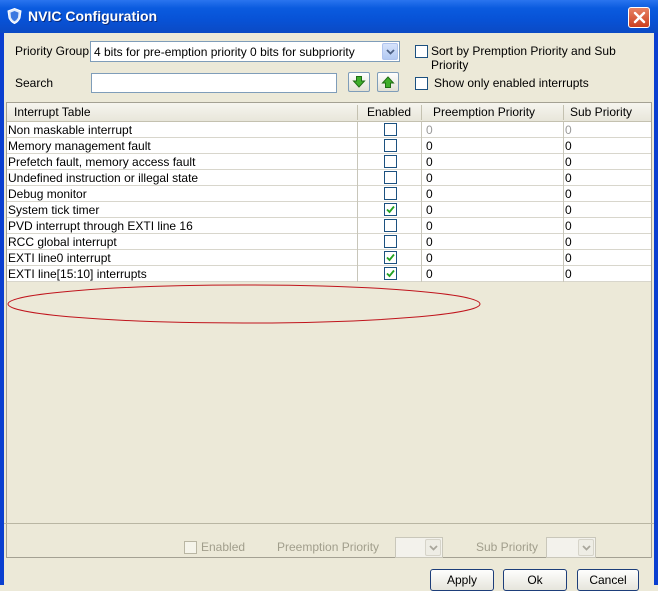  What do you see at coordinates (535, 580) in the screenshot?
I see `ok-button: Ok` at bounding box center [535, 580].